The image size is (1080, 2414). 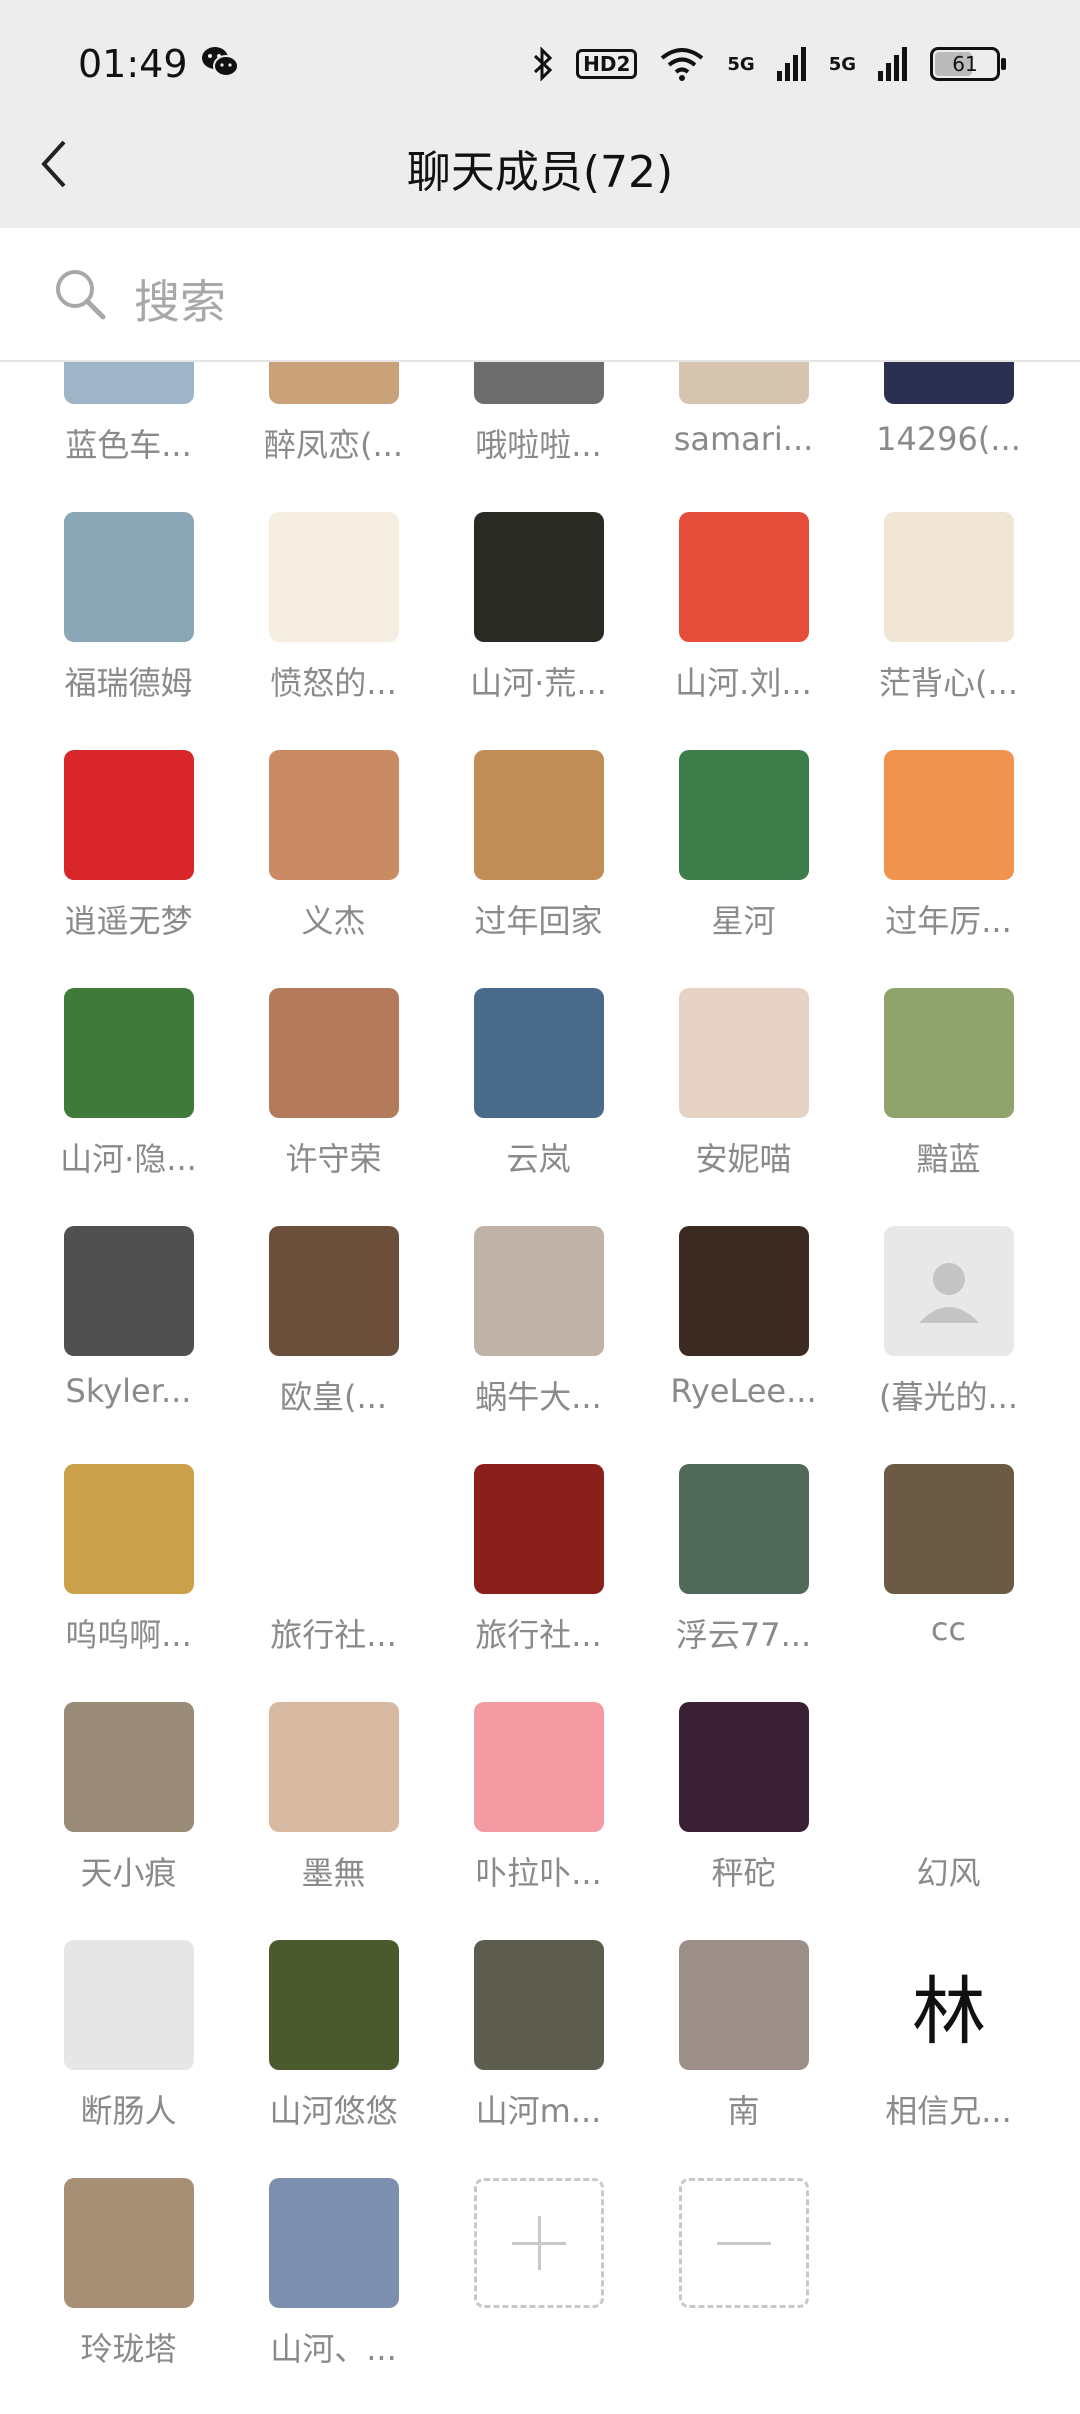 I want to click on member-item: 天小痕, so click(x=128, y=1791).